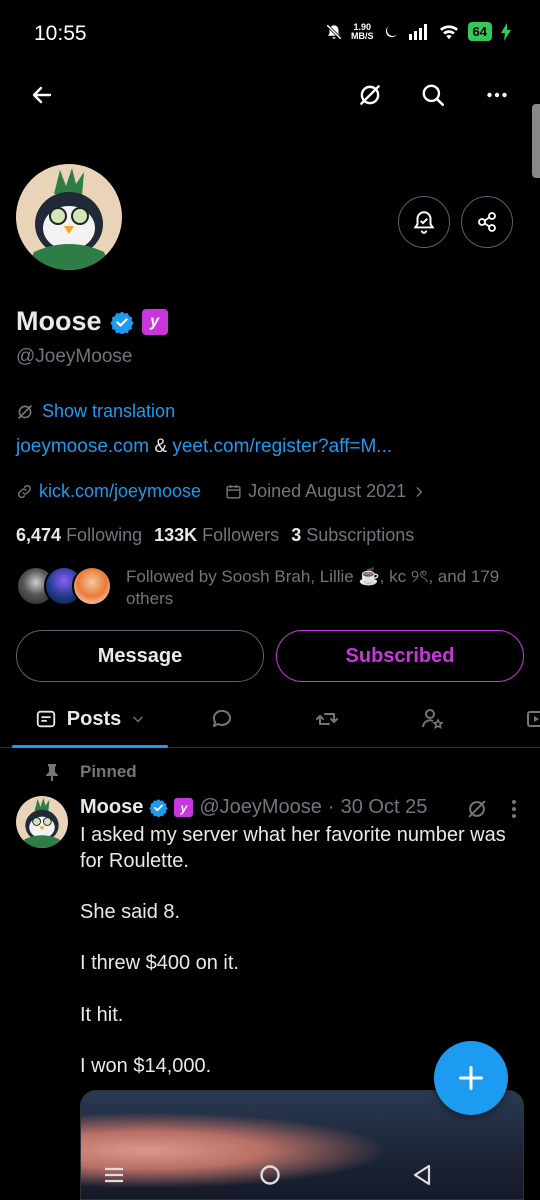 The height and width of the screenshot is (1200, 540). What do you see at coordinates (296, 535) in the screenshot?
I see `subscriptions-count: 3` at bounding box center [296, 535].